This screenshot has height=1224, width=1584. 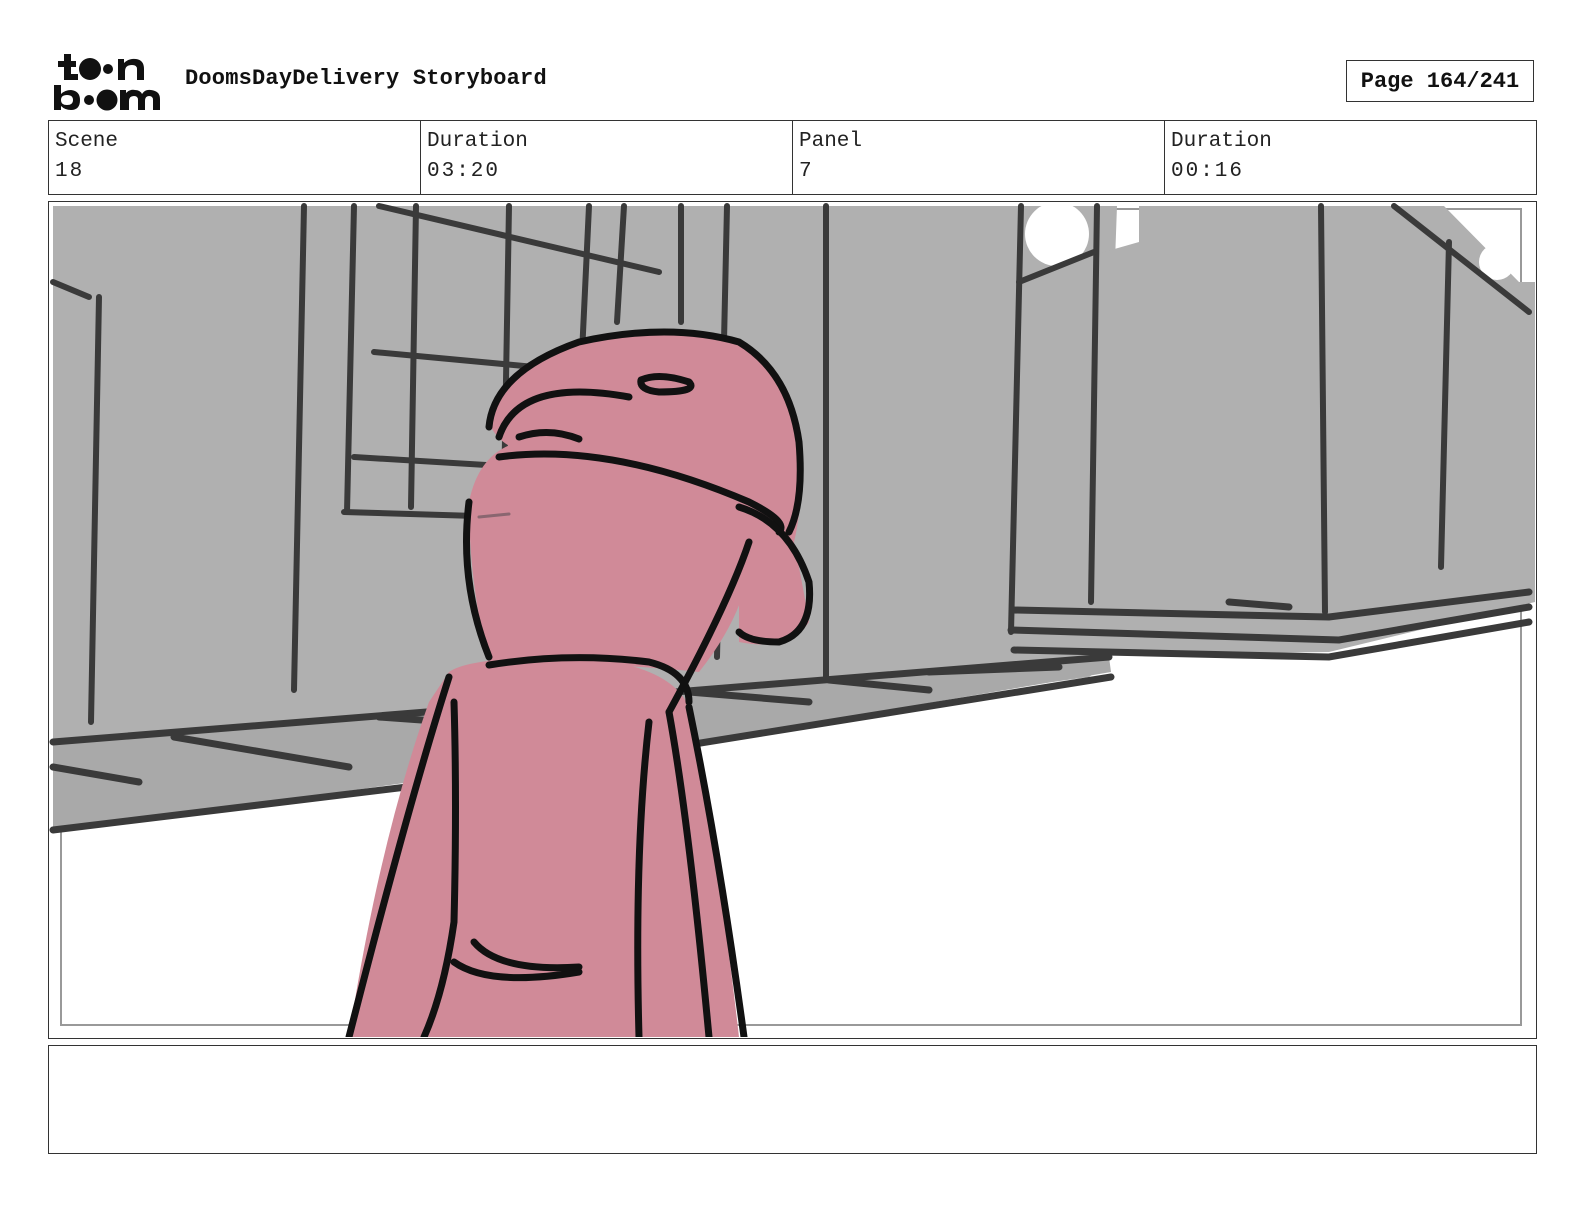 I want to click on panel-label: Panel, so click(x=831, y=141).